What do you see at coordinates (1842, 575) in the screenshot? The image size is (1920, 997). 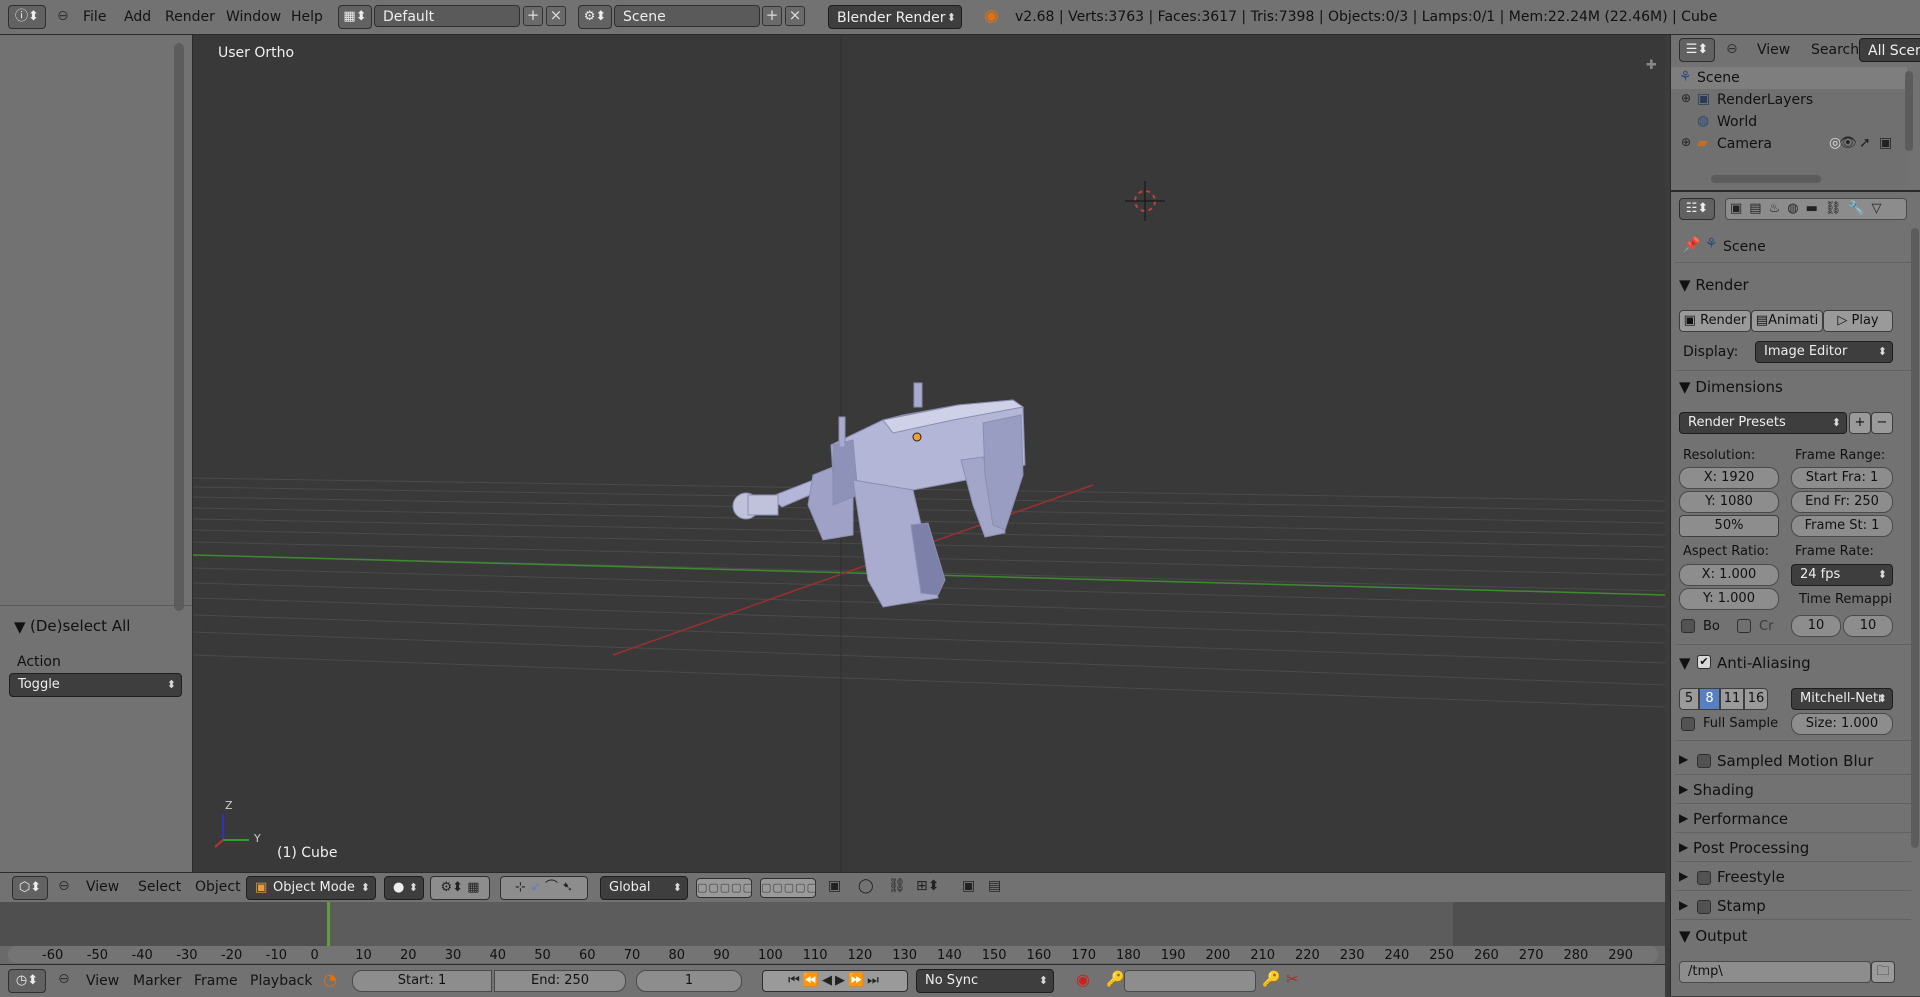 I see `frame-rate-select: 24 fps` at bounding box center [1842, 575].